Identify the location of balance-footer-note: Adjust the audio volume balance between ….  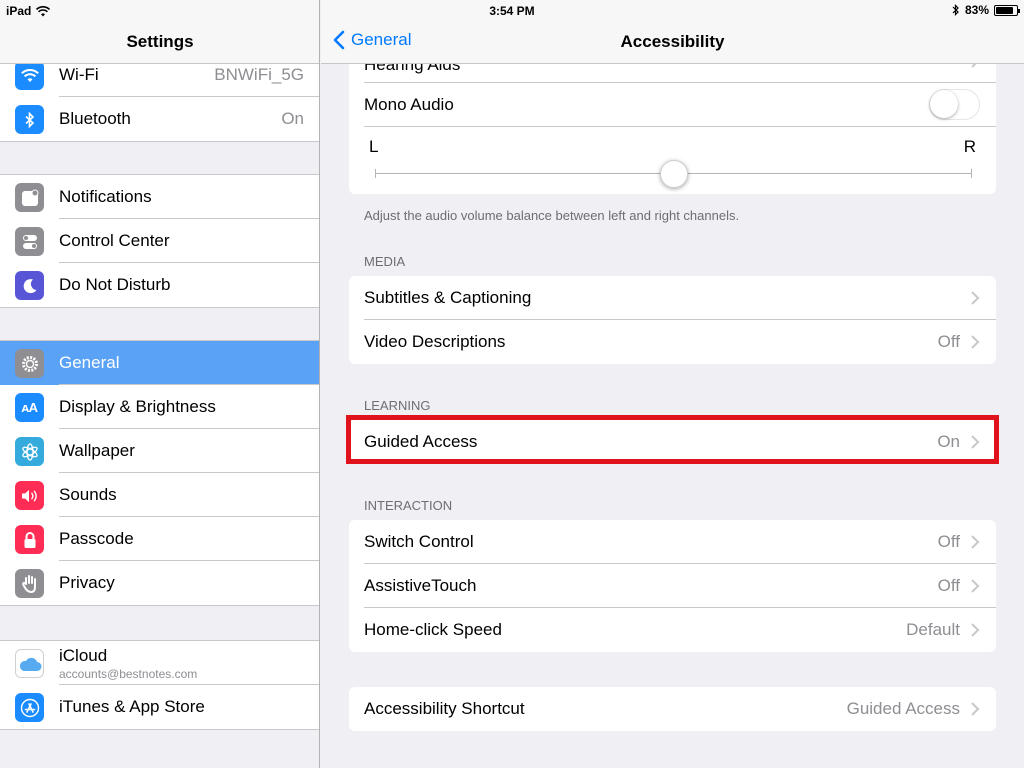
(552, 215).